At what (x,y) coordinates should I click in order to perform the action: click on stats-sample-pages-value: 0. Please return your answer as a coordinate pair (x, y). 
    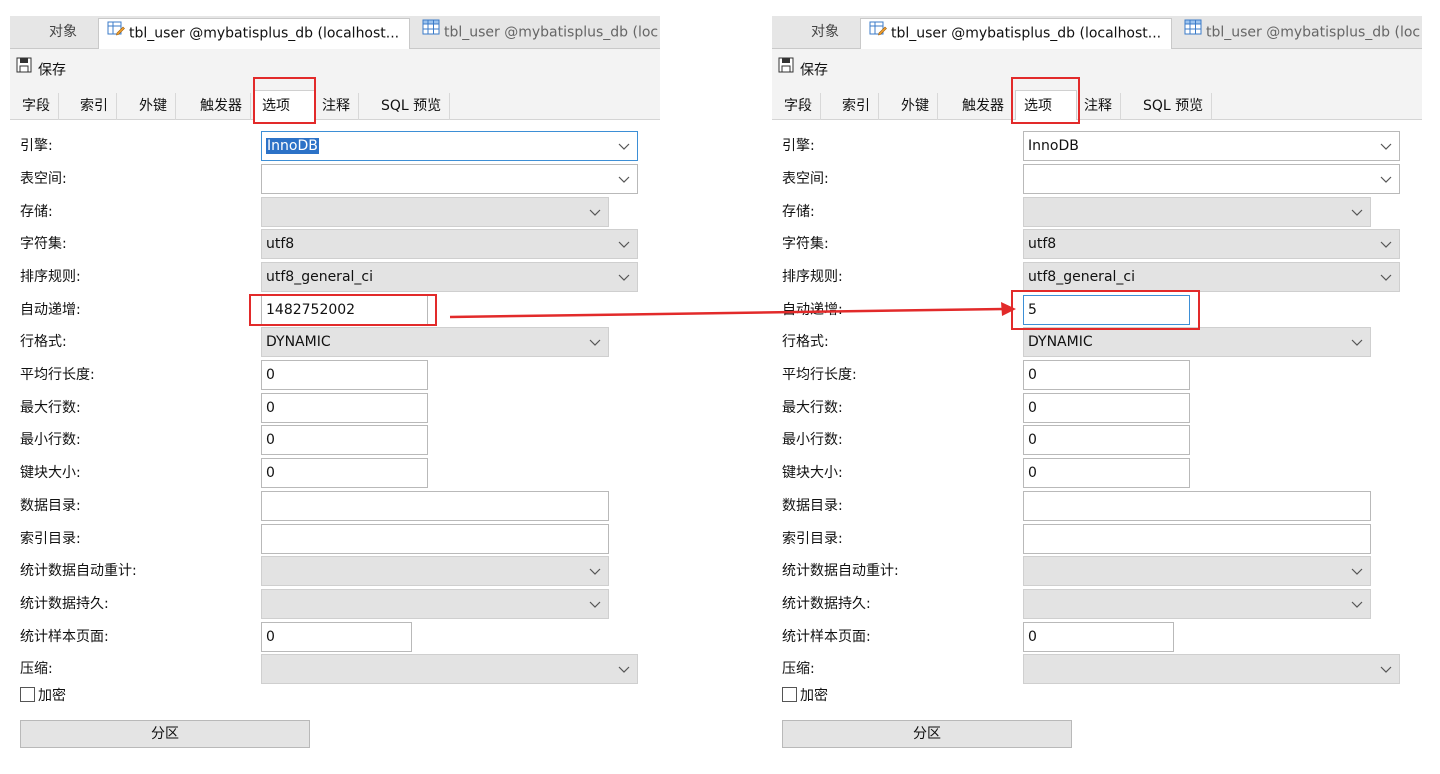
    Looking at the image, I should click on (270, 637).